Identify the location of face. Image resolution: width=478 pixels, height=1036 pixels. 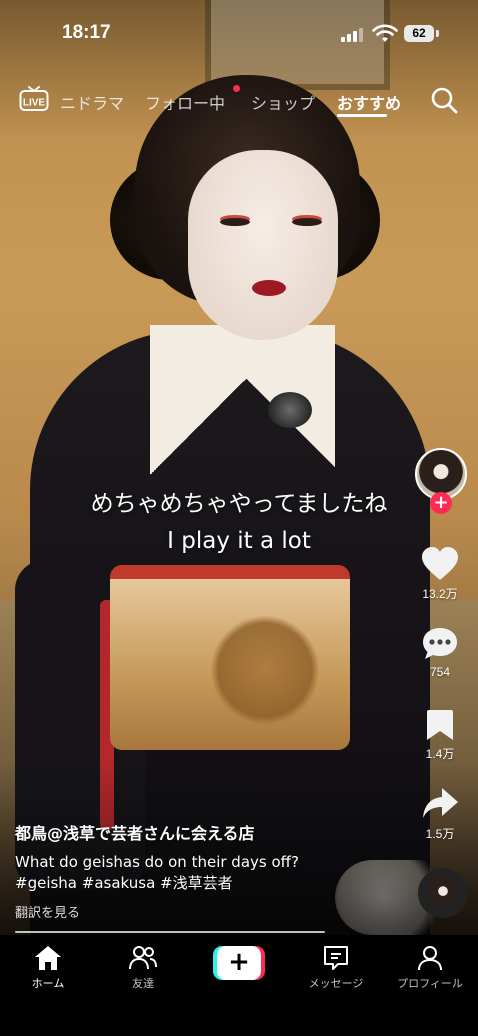
(263, 245).